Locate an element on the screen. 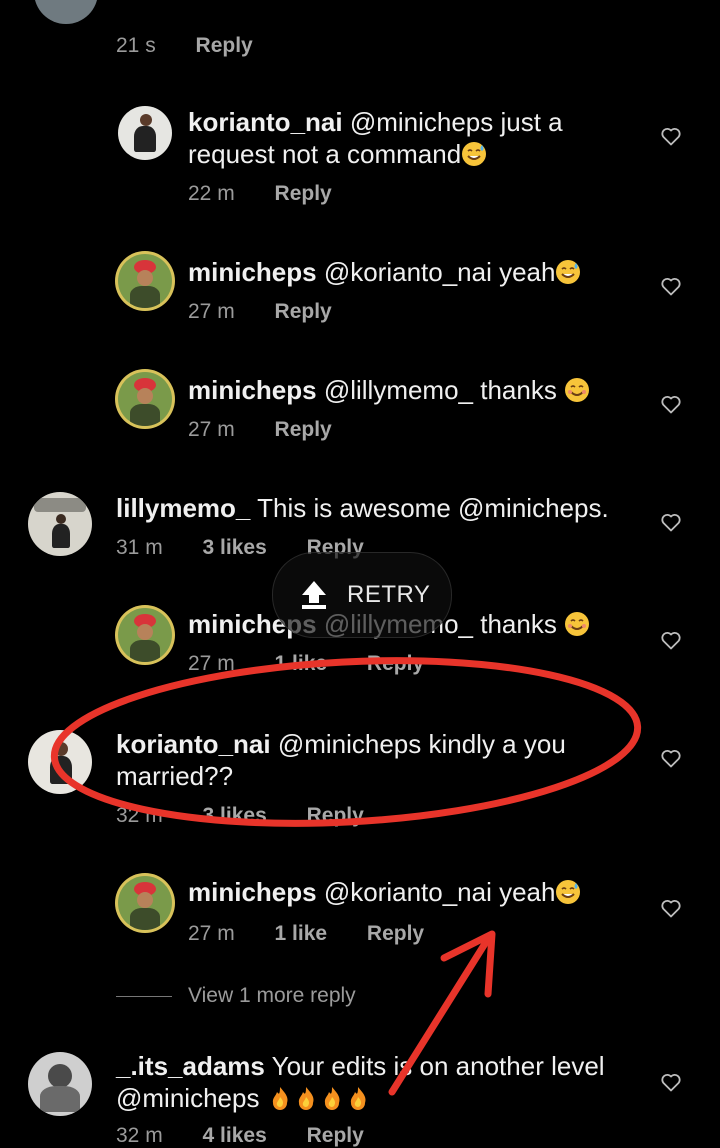  thread-line is located at coordinates (144, 996).